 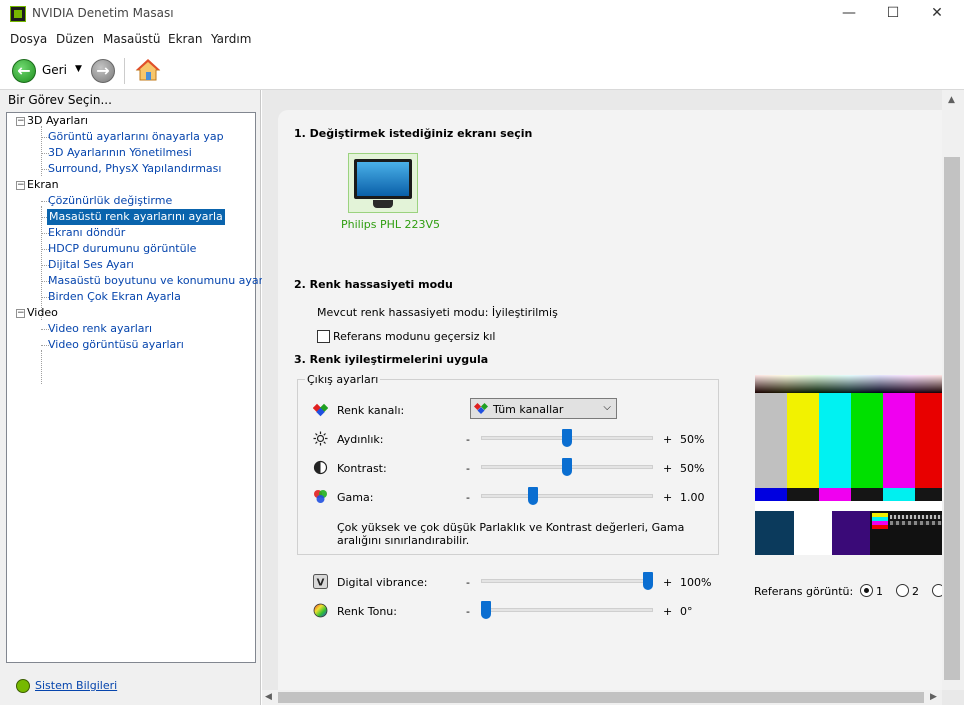 What do you see at coordinates (667, 497) in the screenshot?
I see `gamma-plus: +` at bounding box center [667, 497].